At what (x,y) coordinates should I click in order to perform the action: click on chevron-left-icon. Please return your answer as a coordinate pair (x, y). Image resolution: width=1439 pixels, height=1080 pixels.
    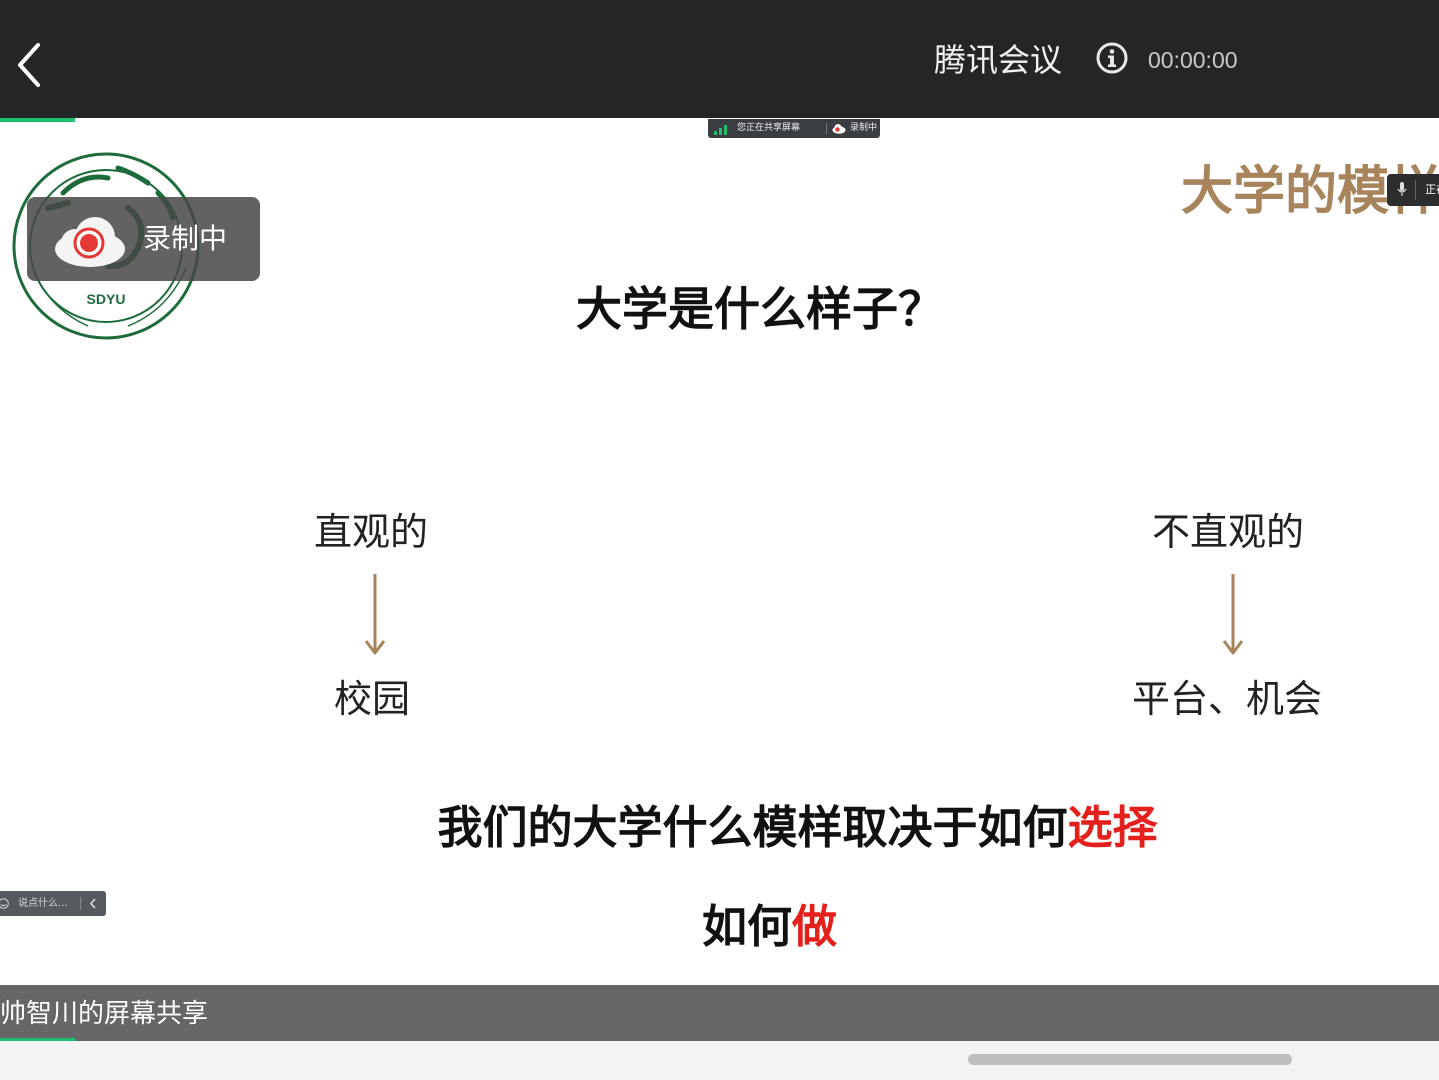
    Looking at the image, I should click on (93, 903).